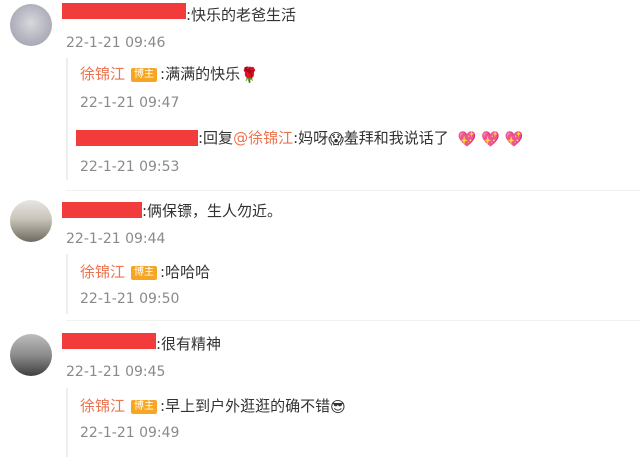 This screenshot has height=457, width=640. I want to click on reply-time: 22-1-21 09:49, so click(130, 433).